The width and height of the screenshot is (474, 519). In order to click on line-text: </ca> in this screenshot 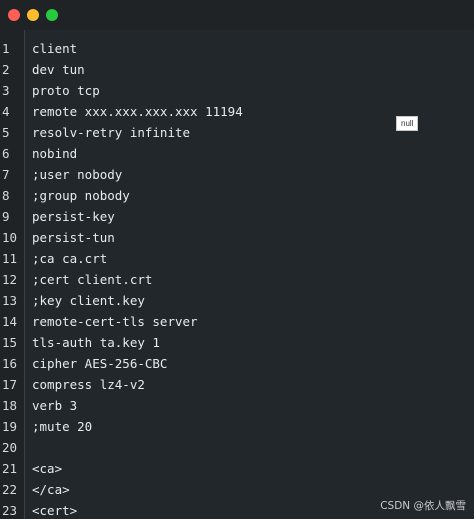, I will do `click(51, 489)`.